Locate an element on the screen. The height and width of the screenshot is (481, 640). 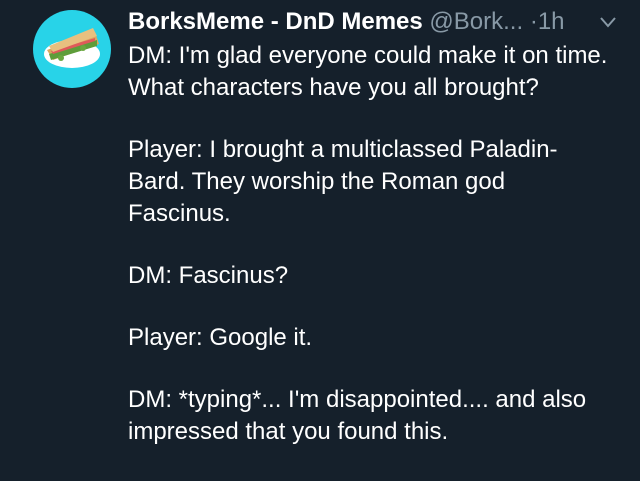
timestamp: 1h is located at coordinates (551, 21).